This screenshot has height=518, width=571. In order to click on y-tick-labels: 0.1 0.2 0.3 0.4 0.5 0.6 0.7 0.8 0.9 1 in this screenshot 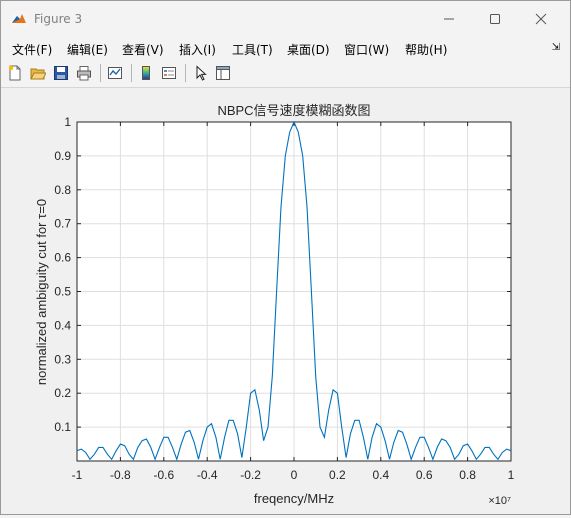, I will do `click(62, 274)`.